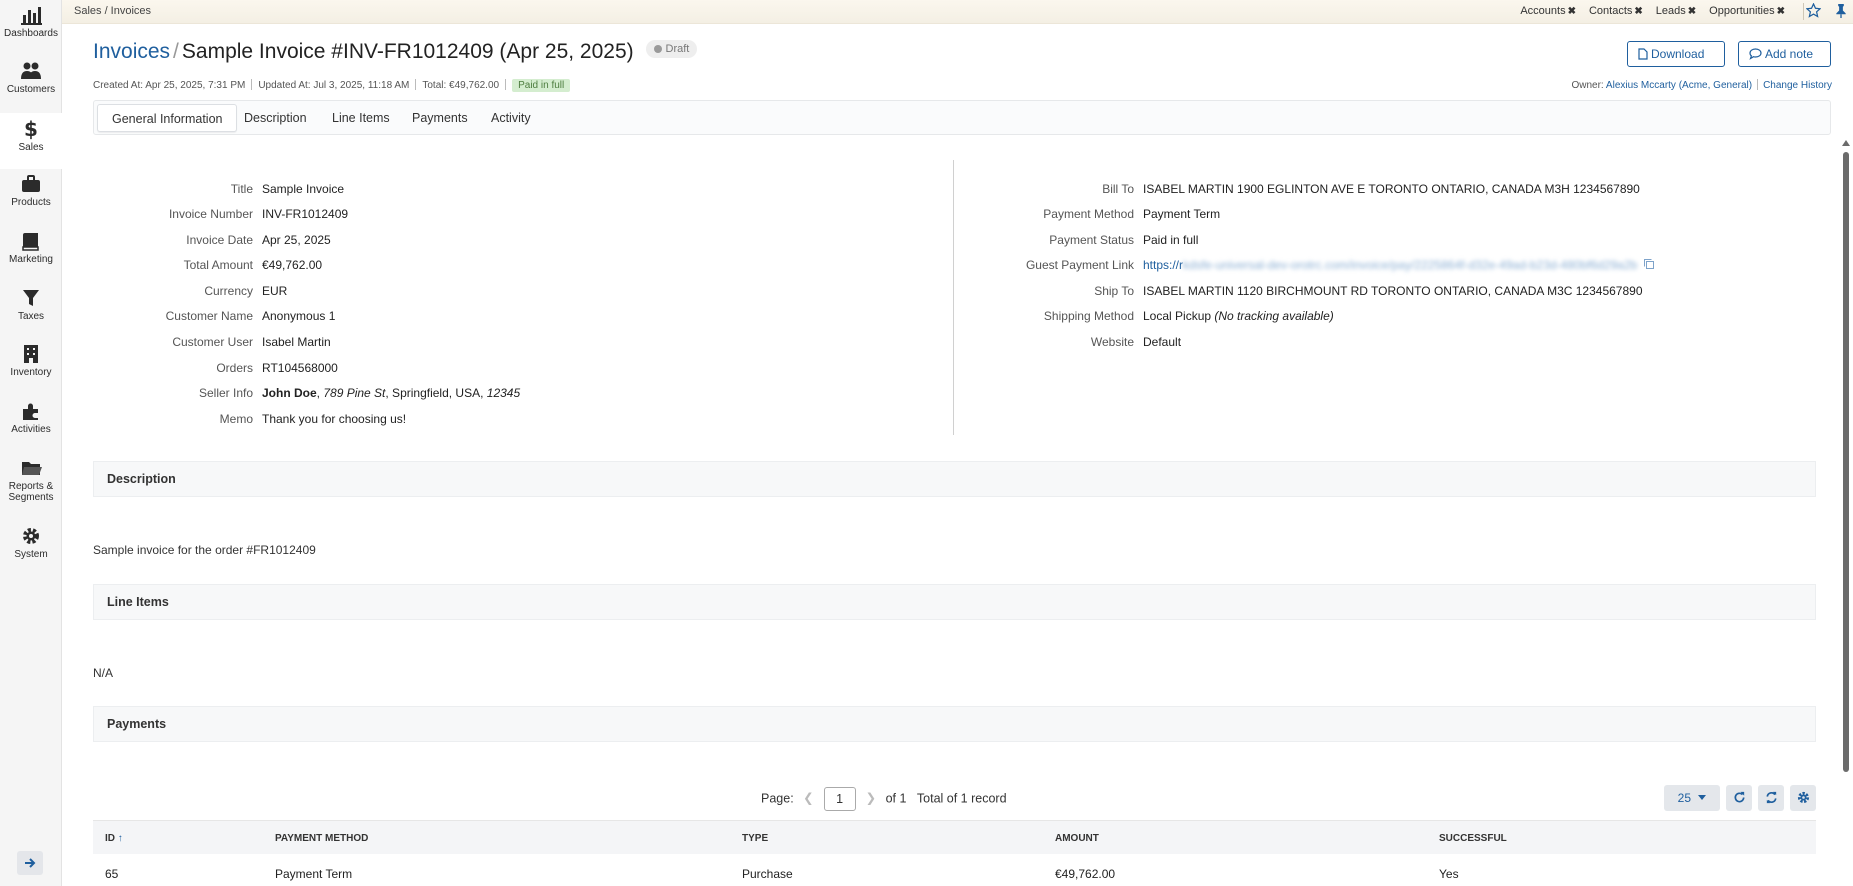 This screenshot has width=1853, height=886. Describe the element at coordinates (113, 11) in the screenshot. I see `breadcrumb: Sales / Invoices` at that location.